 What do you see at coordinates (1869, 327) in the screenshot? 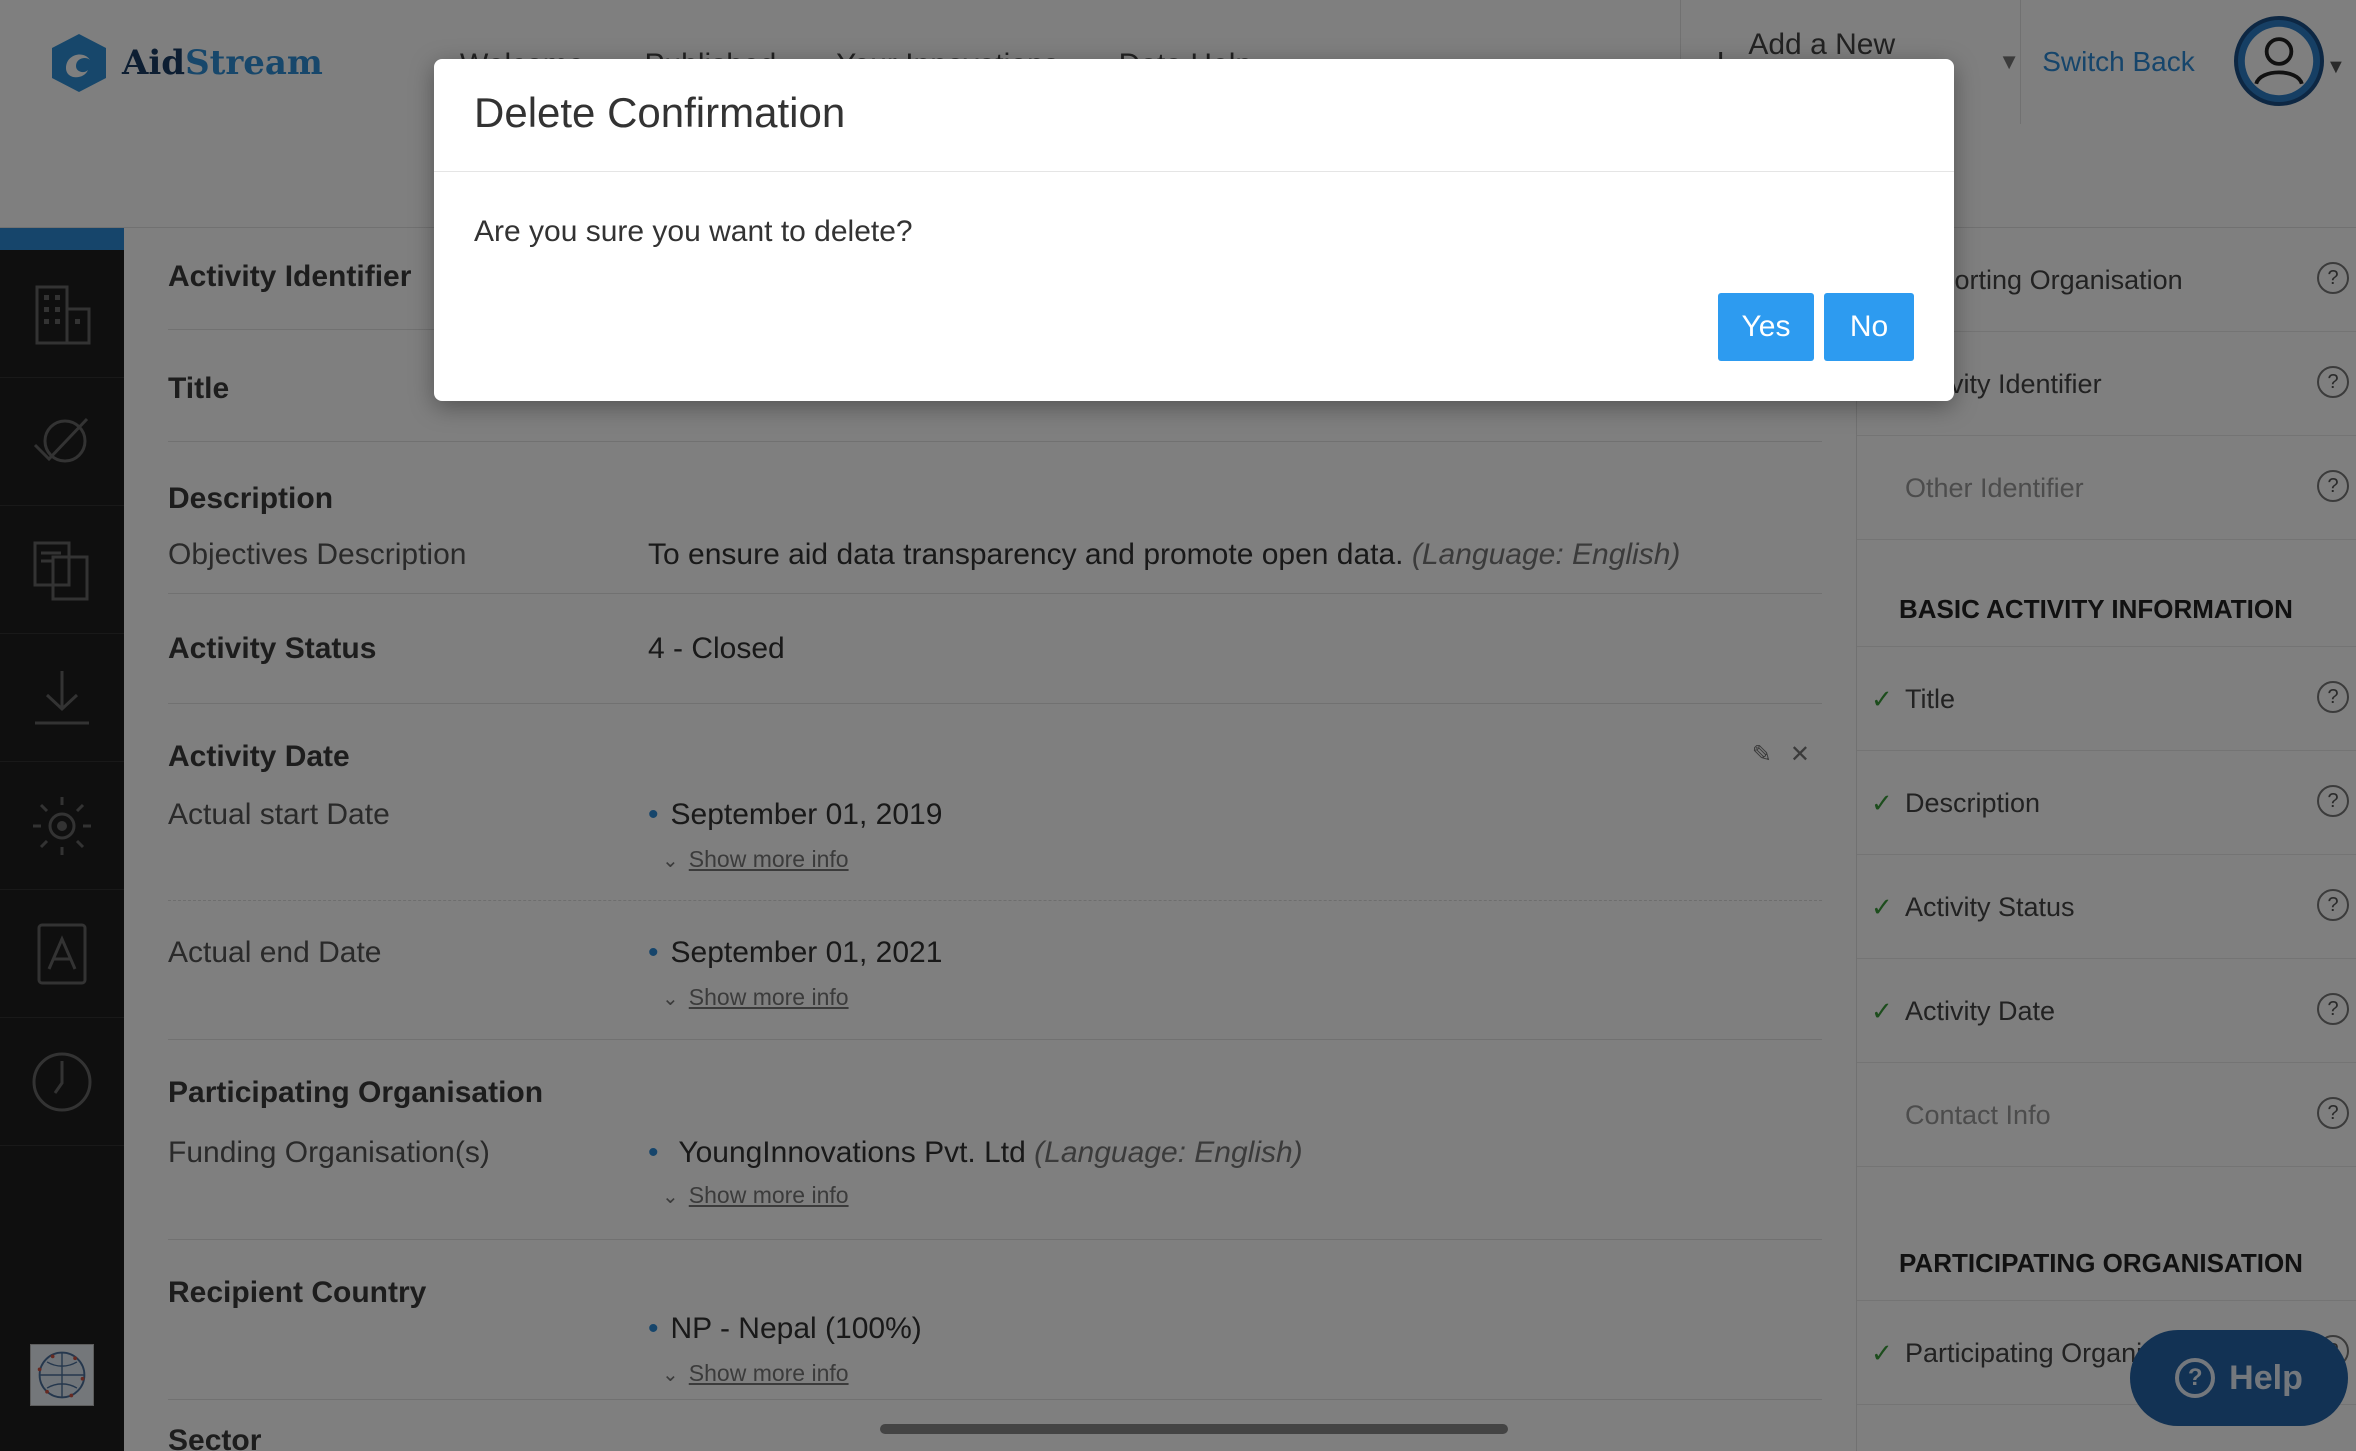
I see `no-button: No` at bounding box center [1869, 327].